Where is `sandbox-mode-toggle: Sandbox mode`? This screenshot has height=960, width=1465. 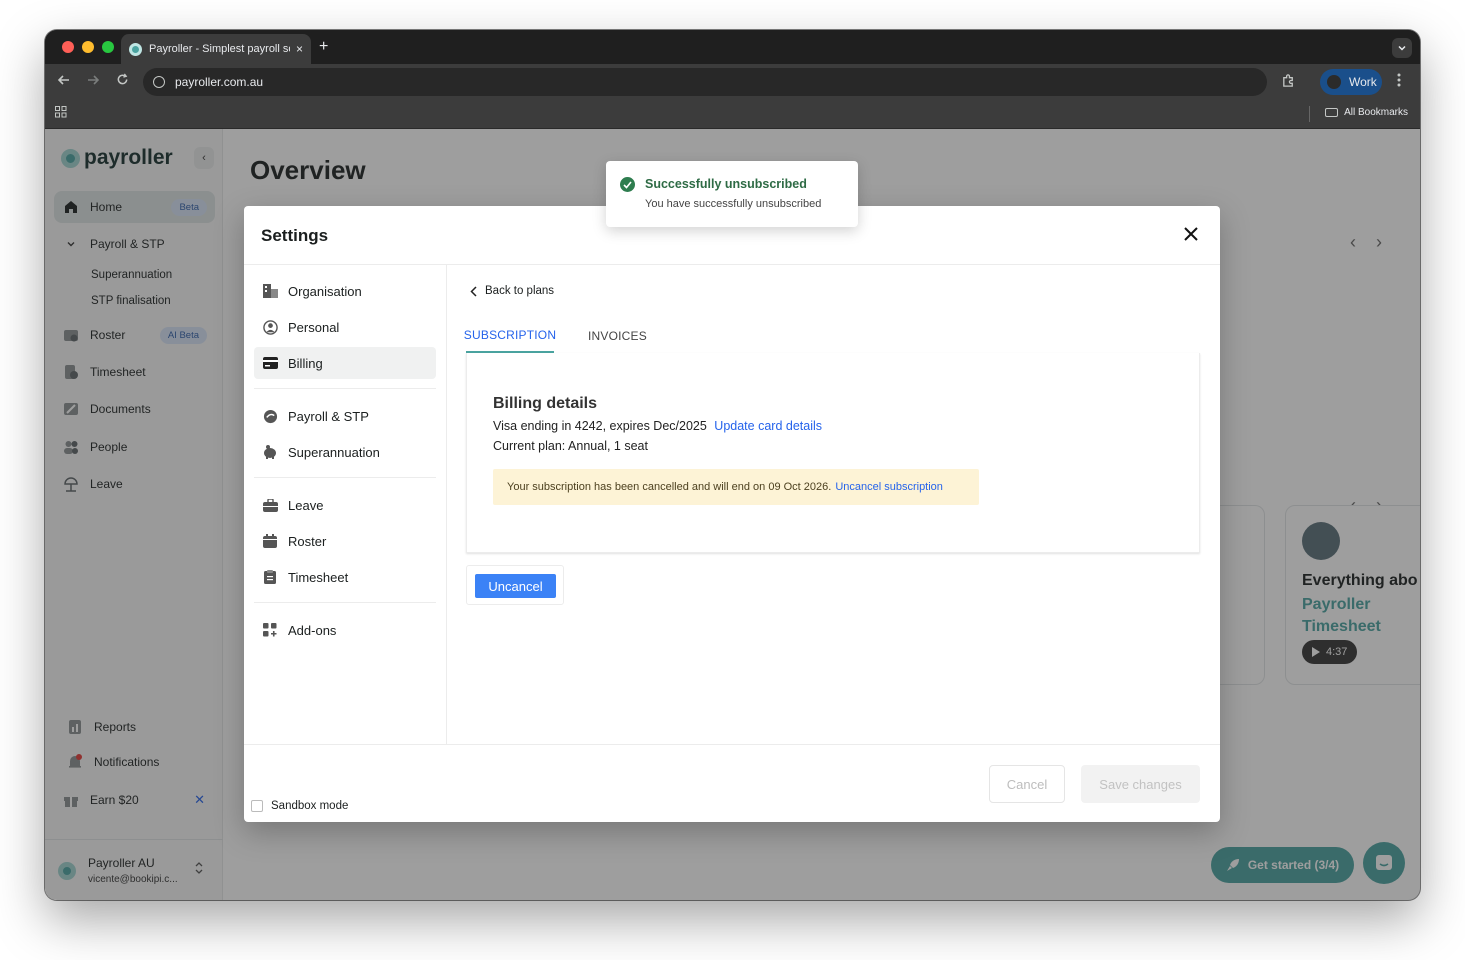
sandbox-mode-toggle: Sandbox mode is located at coordinates (299, 806).